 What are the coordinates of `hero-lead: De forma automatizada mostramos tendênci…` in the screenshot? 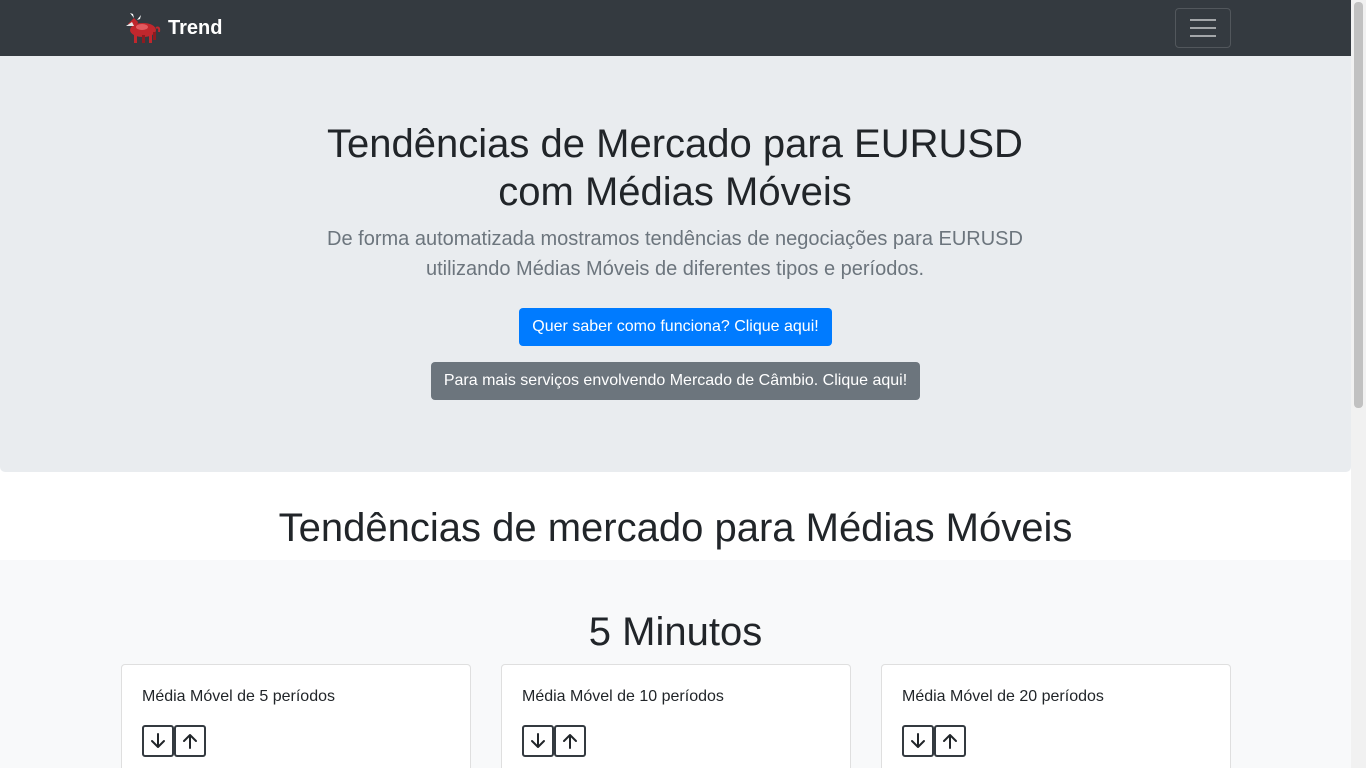 It's located at (675, 254).